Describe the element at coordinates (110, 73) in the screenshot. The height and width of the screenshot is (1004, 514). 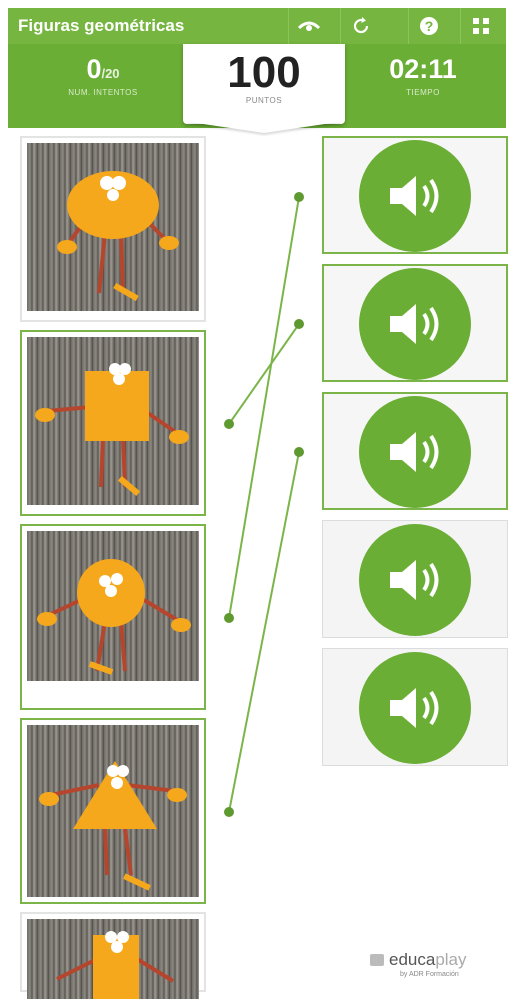
I see `attempts-total: /20` at that location.